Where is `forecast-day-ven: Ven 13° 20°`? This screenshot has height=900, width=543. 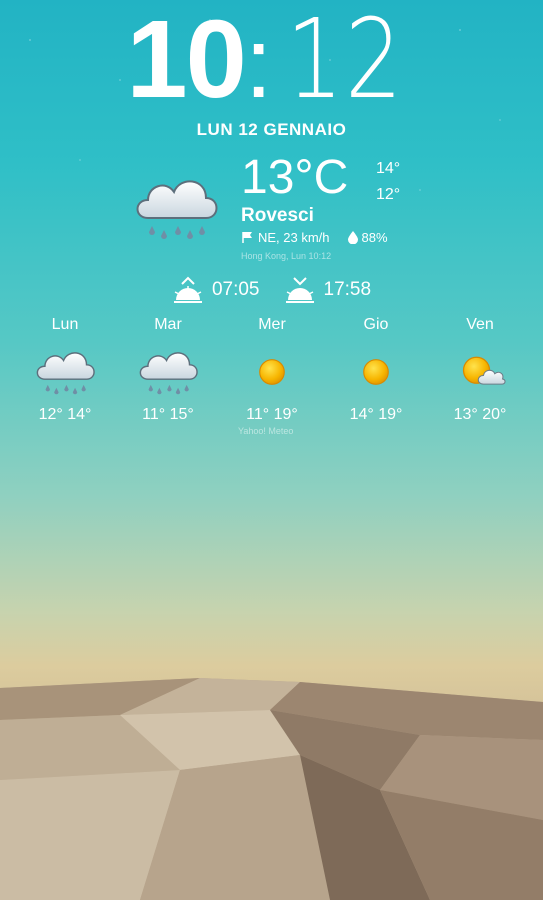 forecast-day-ven: Ven 13° 20° is located at coordinates (480, 370).